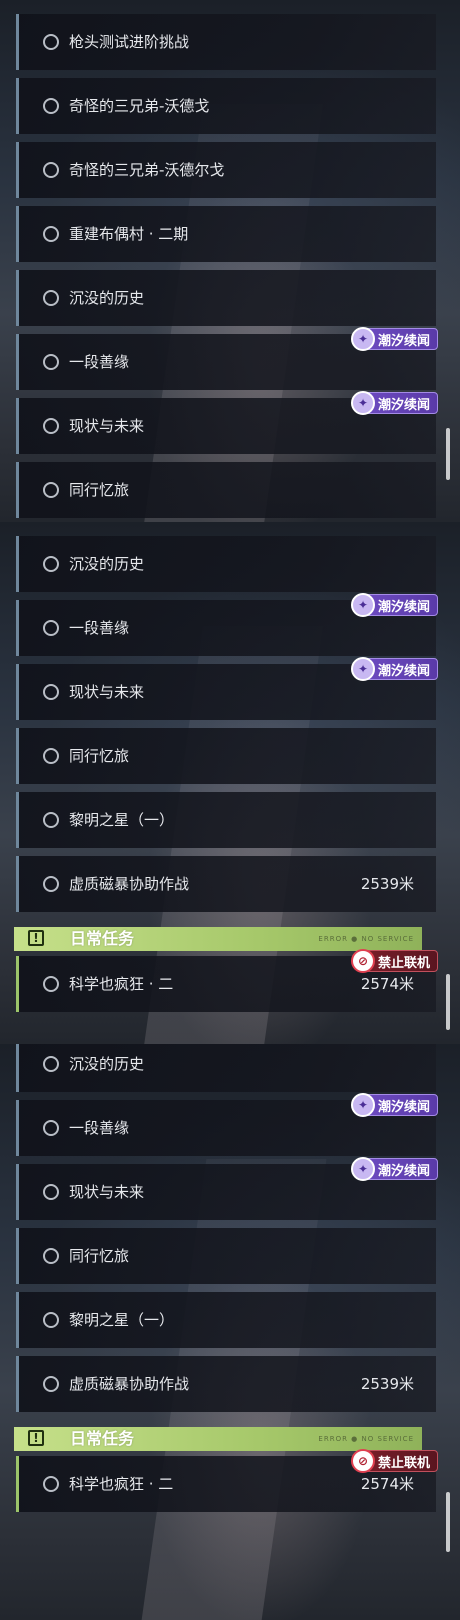 This screenshot has height=1620, width=460. I want to click on quest-row: 奇怪的三兄弟-沃德尔戈, so click(226, 170).